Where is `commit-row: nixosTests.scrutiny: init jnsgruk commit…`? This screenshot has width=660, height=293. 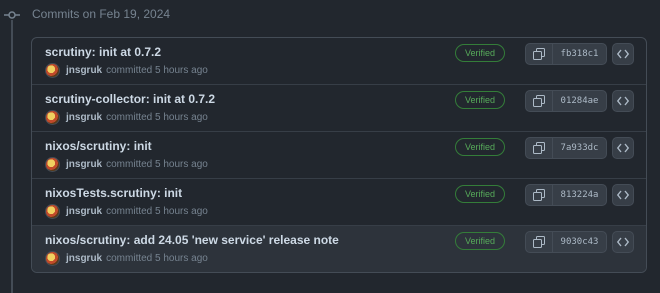
commit-row: nixosTests.scrutiny: init jnsgruk commit… is located at coordinates (339, 202).